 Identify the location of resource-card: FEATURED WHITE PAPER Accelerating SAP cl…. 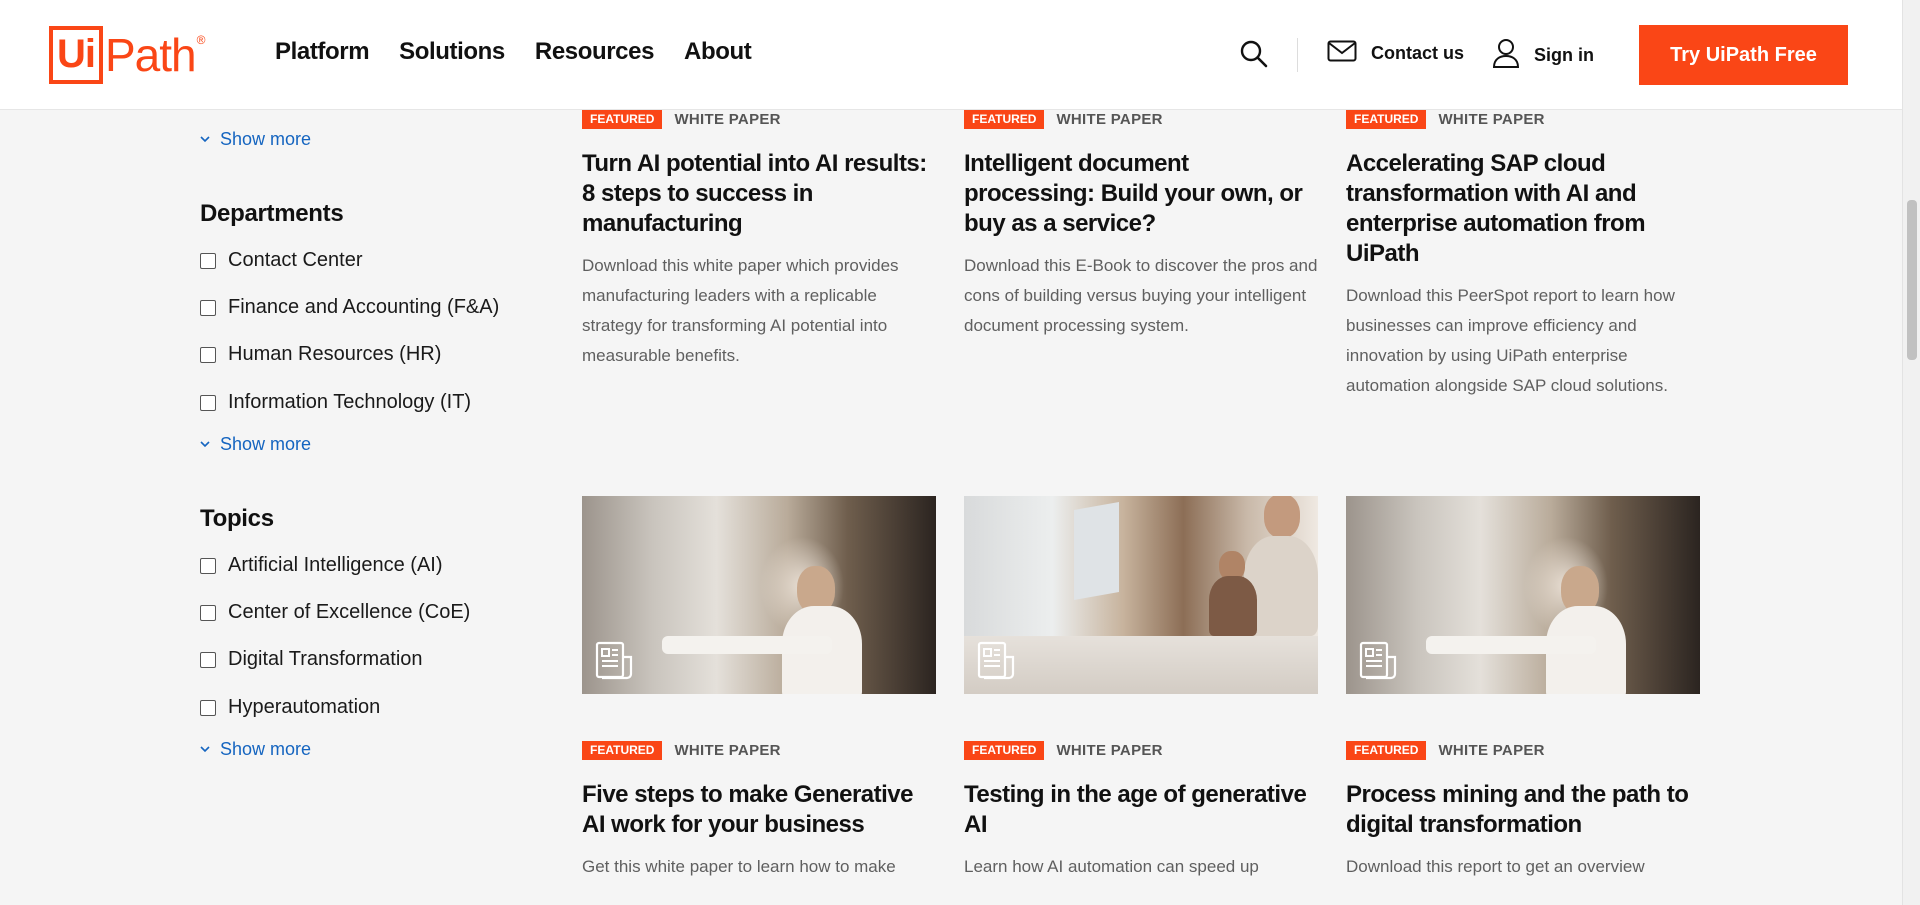
(1523, 255).